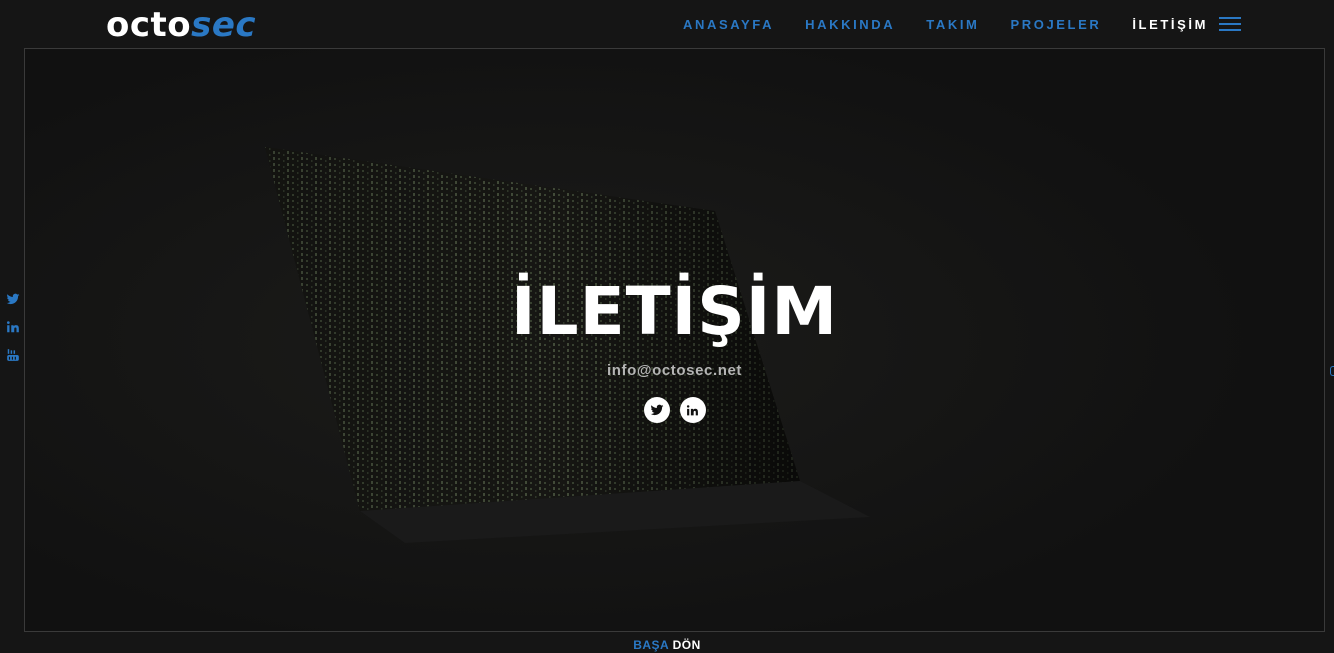 The width and height of the screenshot is (1334, 653). I want to click on linkedin-button, so click(692, 410).